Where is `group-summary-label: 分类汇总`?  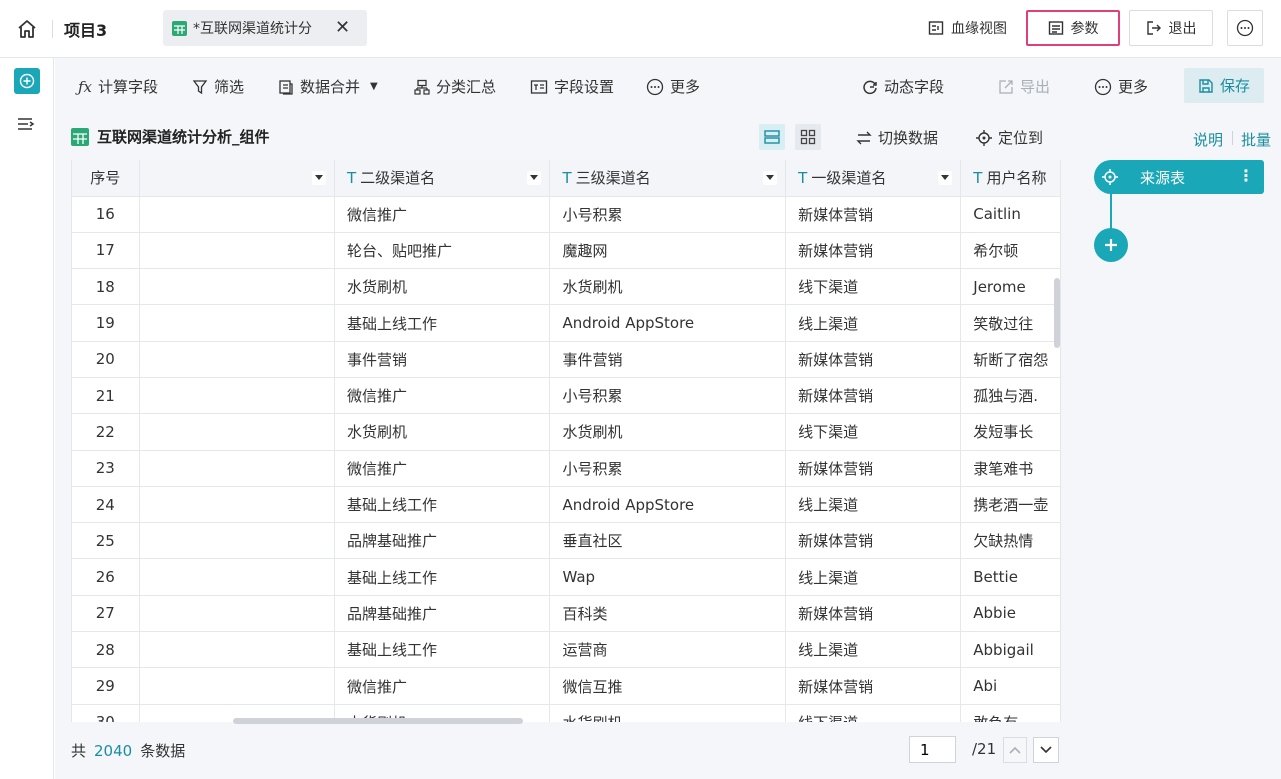 group-summary-label: 分类汇总 is located at coordinates (466, 87).